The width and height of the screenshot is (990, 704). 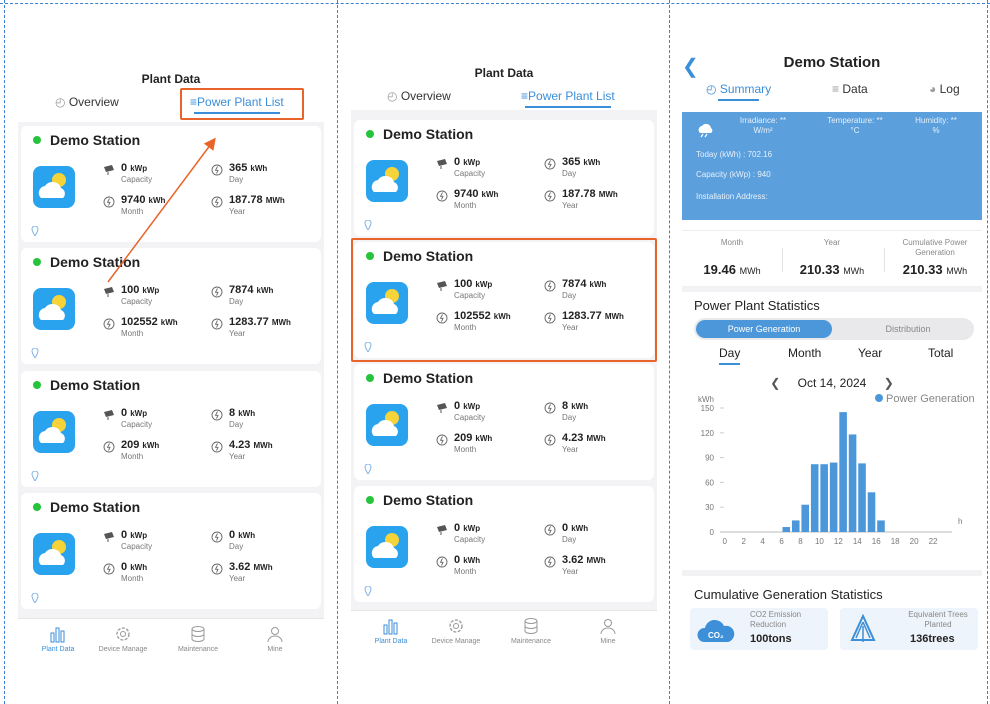 What do you see at coordinates (246, 200) in the screenshot?
I see `stat-value: 187.78` at bounding box center [246, 200].